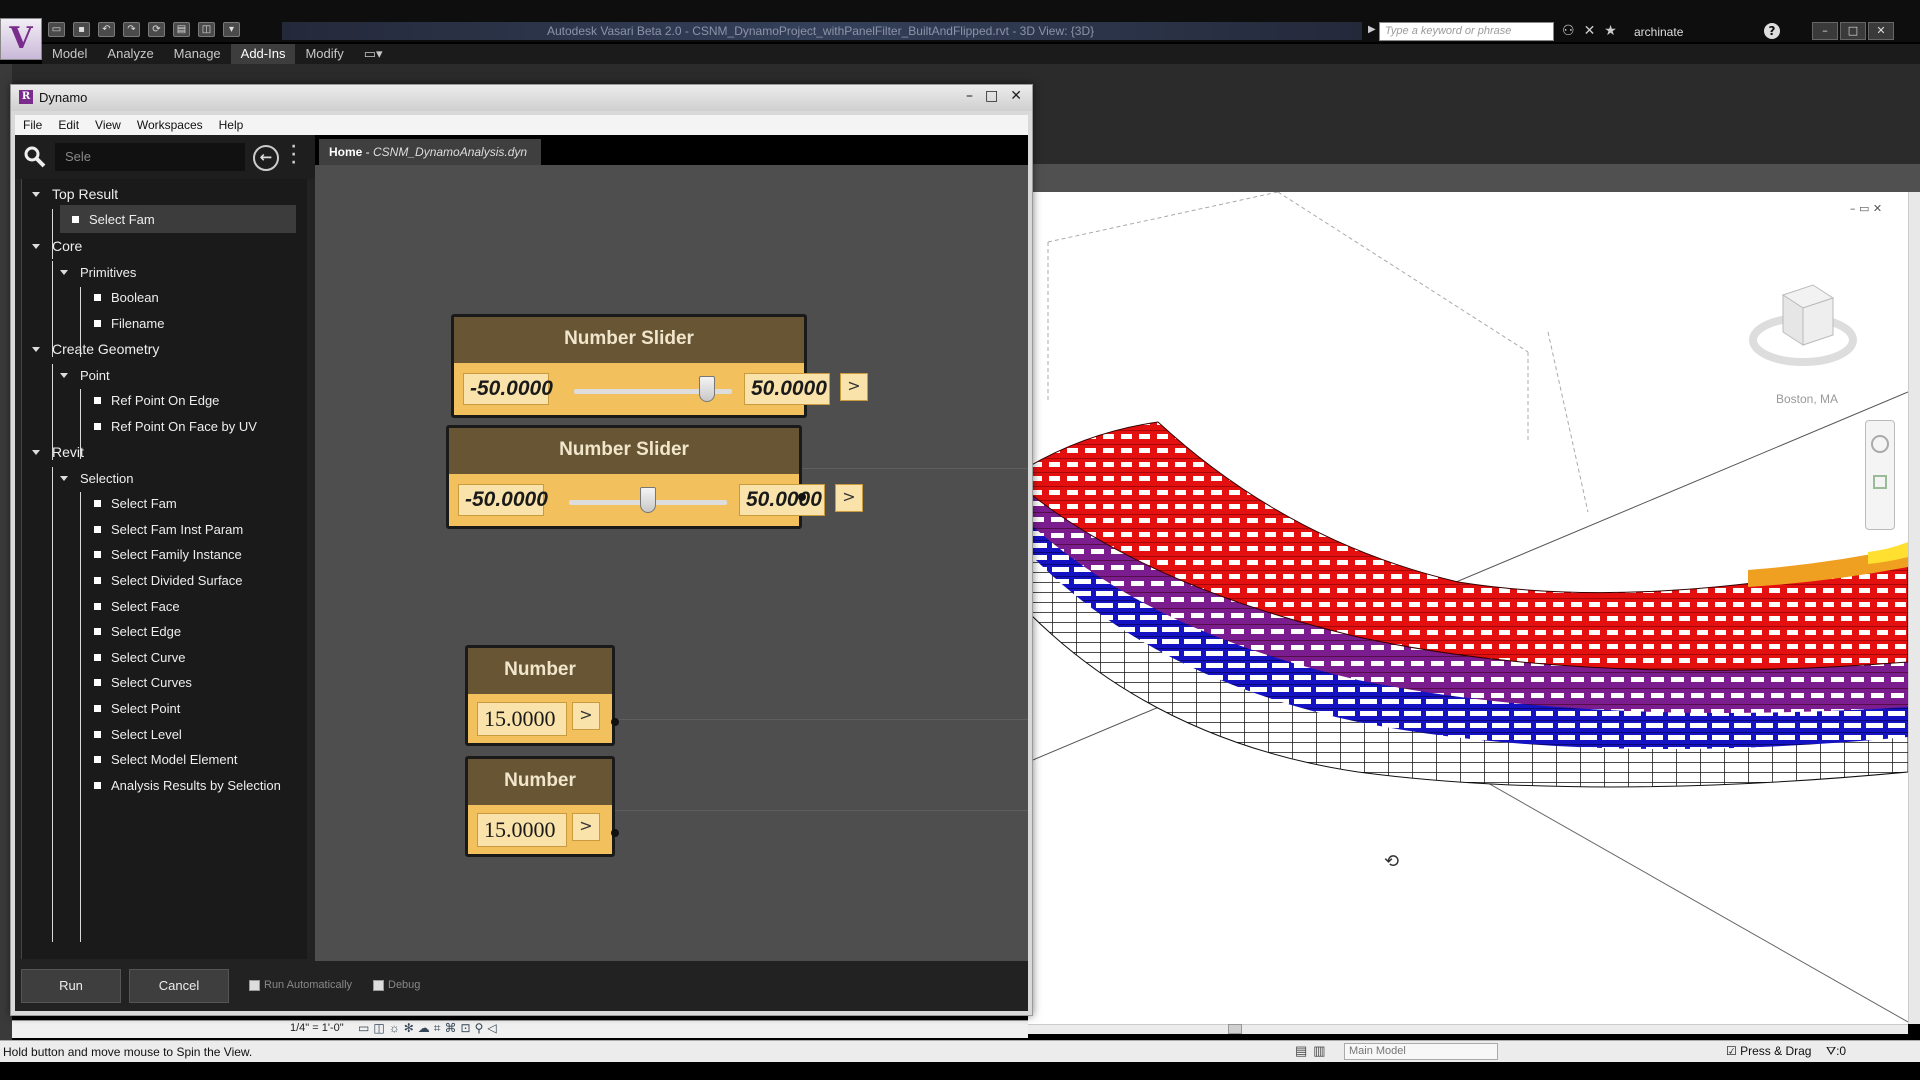 This screenshot has height=1080, width=1920. What do you see at coordinates (35, 157) in the screenshot?
I see `search-icon` at bounding box center [35, 157].